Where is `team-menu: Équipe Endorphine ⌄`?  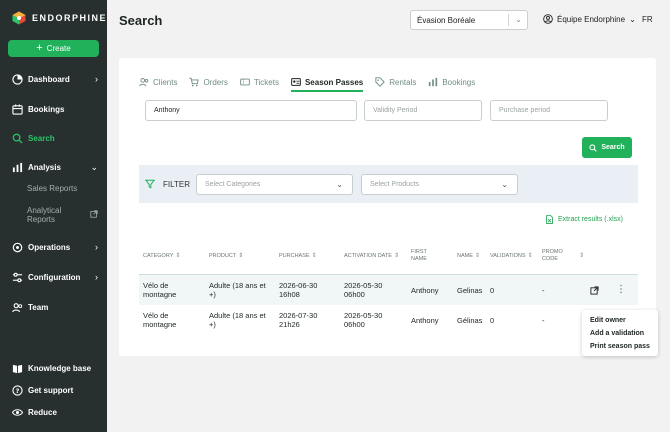
team-menu: Équipe Endorphine ⌄ is located at coordinates (589, 19).